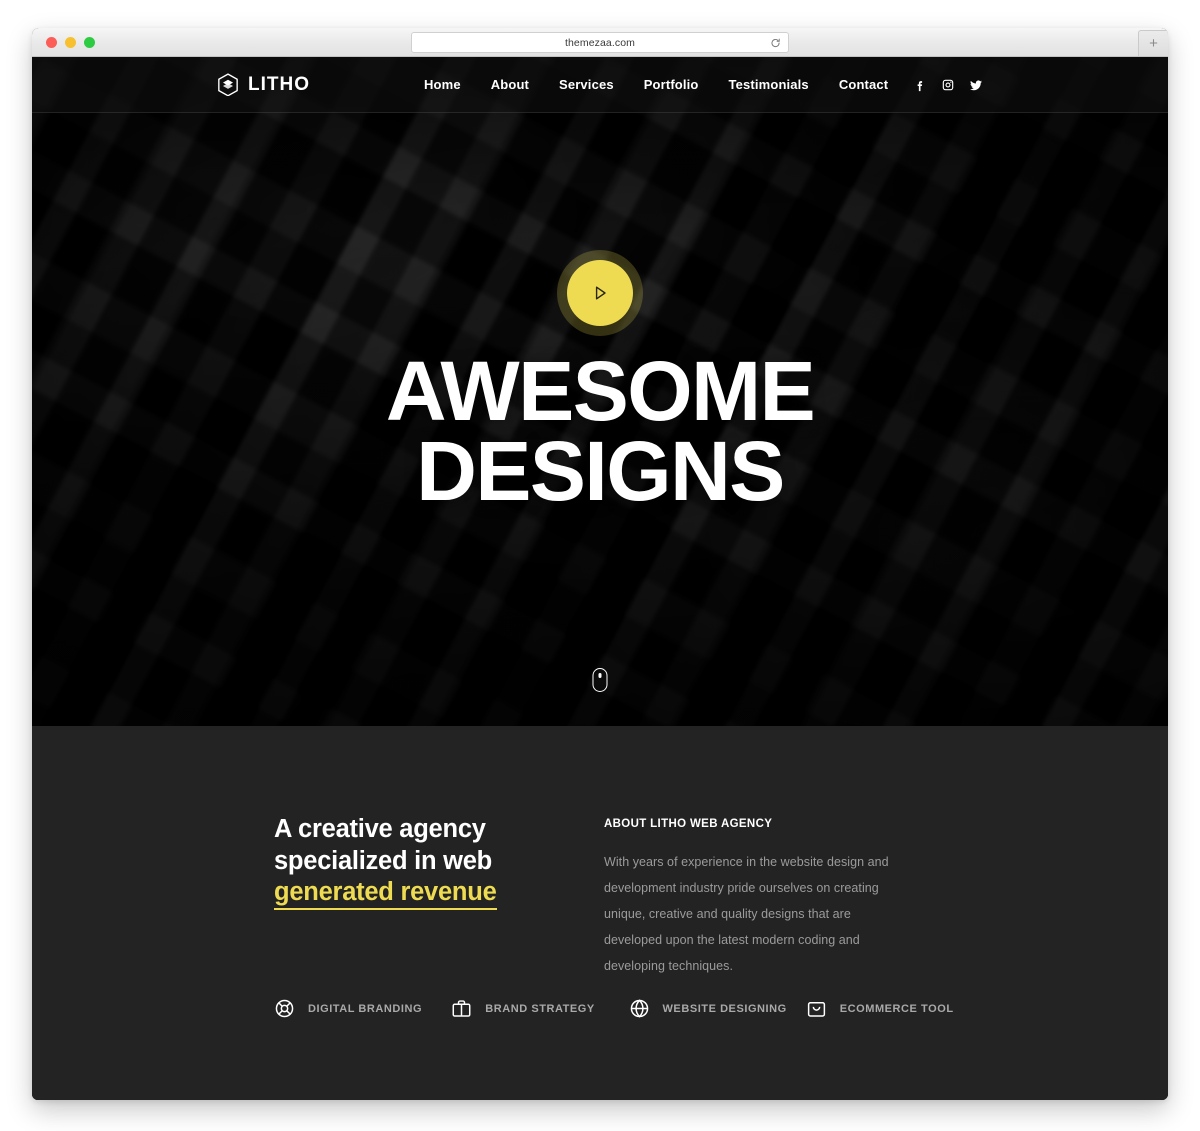 Image resolution: width=1200 pixels, height=1131 pixels. I want to click on service-item-digital-branding: DIGITAL BRANDING, so click(362, 1008).